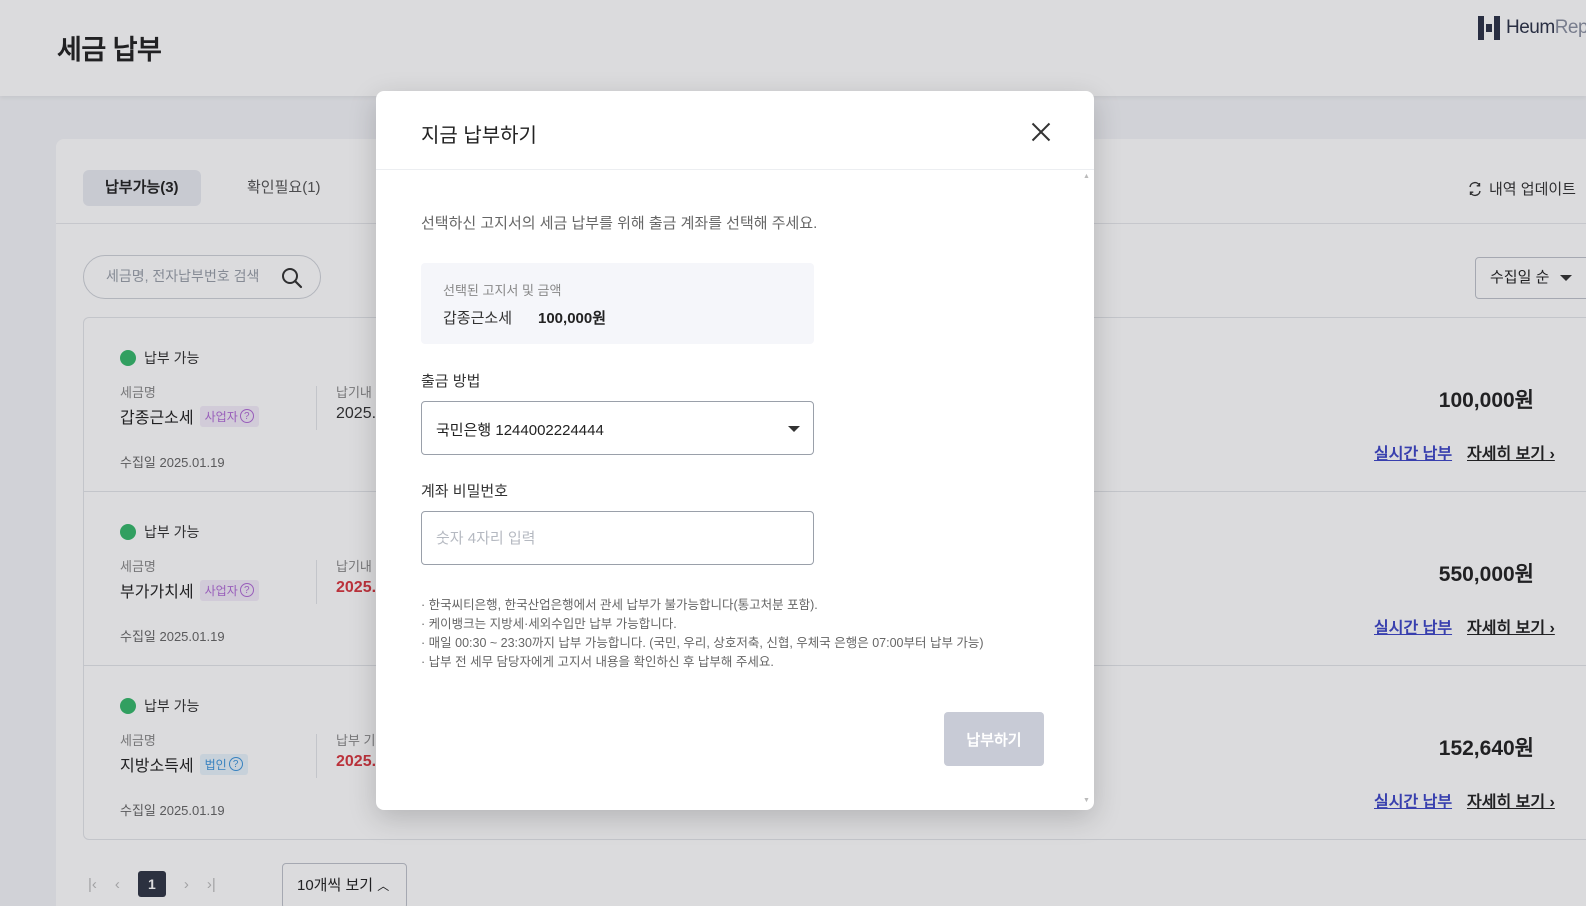 This screenshot has height=906, width=1586. Describe the element at coordinates (619, 223) in the screenshot. I see `modal-guide-text: 선택하신 고지서의 세금 납부를 위해 출금 계좌를 선택해 주세요.` at that location.